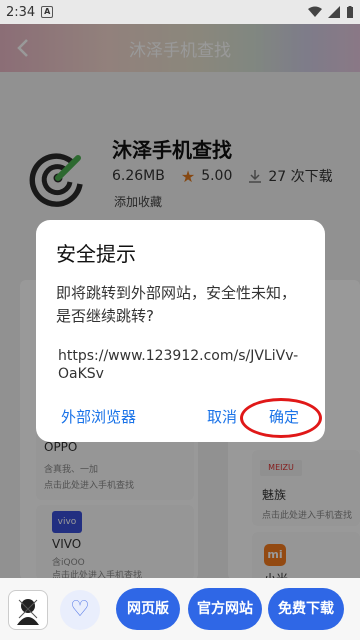 The image size is (360, 640). I want to click on signal-icon, so click(334, 12).